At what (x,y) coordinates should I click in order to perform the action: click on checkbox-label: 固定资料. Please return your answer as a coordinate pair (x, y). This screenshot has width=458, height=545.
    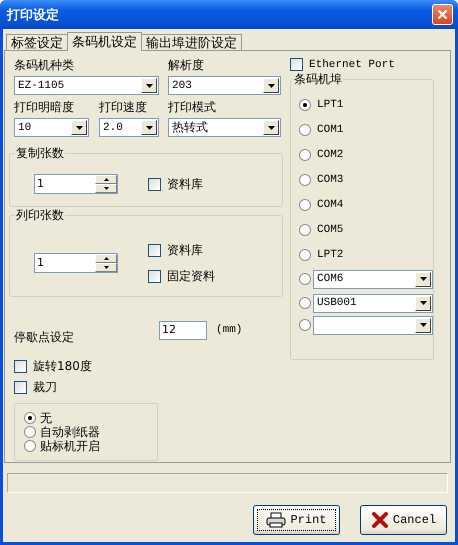
    Looking at the image, I should click on (191, 276).